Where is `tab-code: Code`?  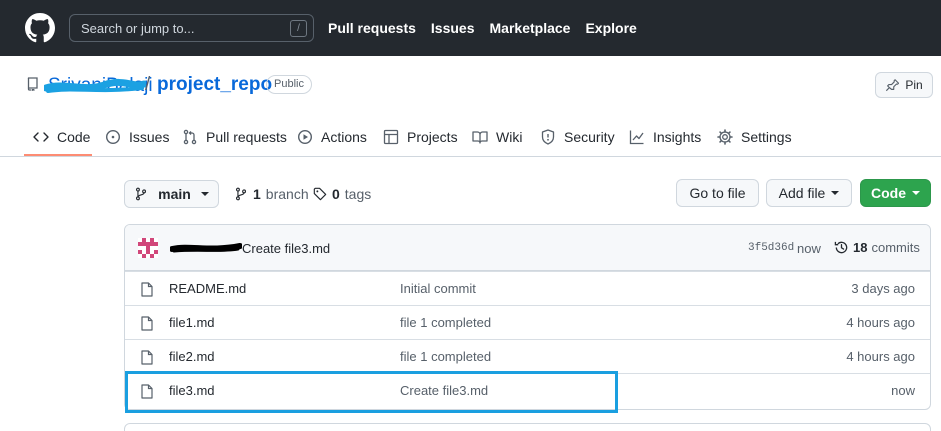
tab-code: Code is located at coordinates (61, 137).